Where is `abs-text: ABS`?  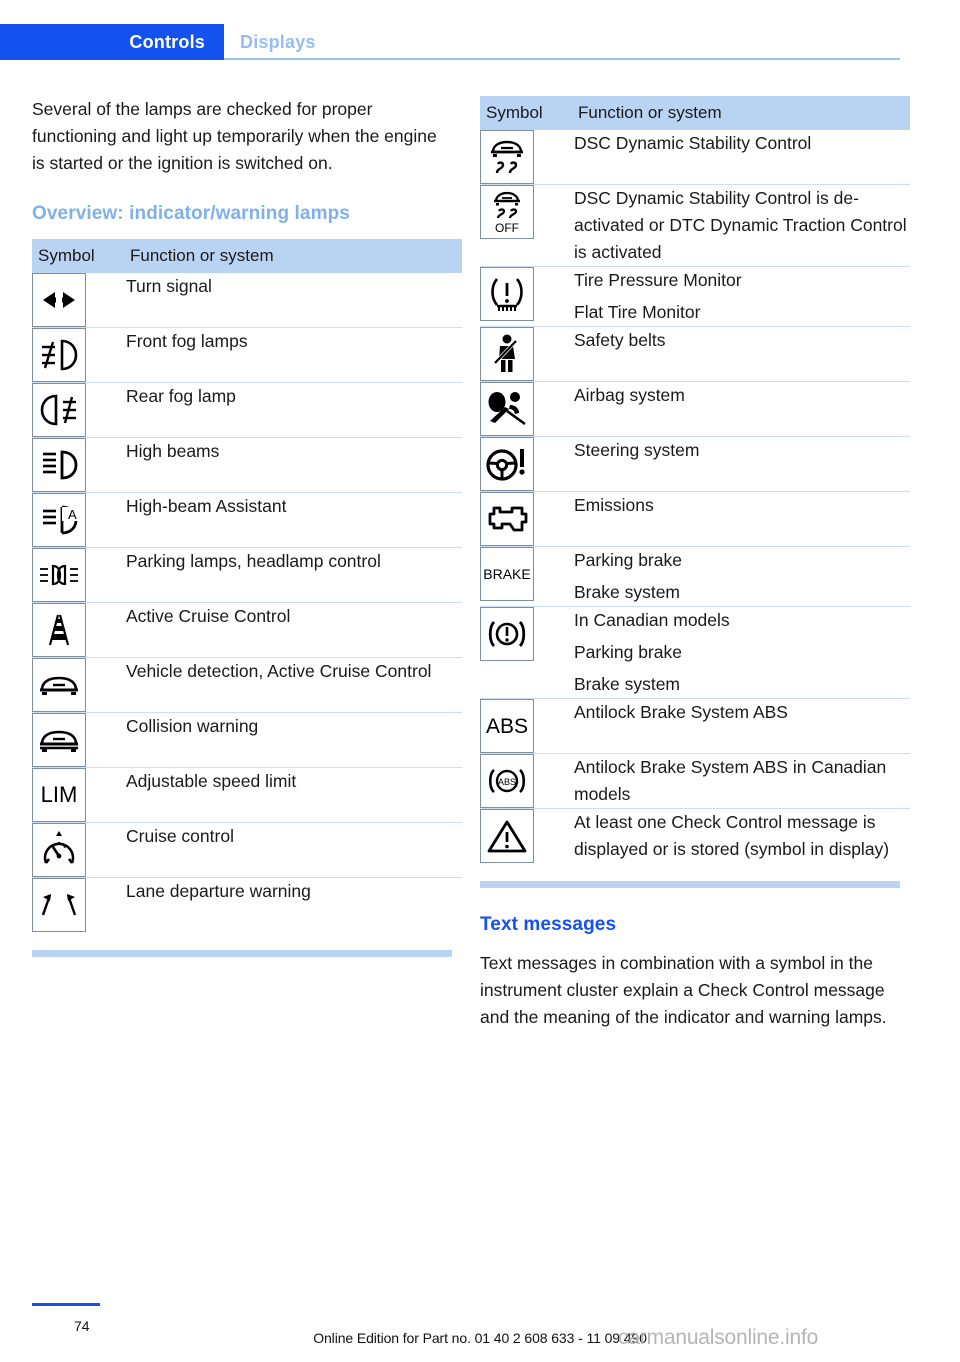
abs-text: ABS is located at coordinates (507, 726).